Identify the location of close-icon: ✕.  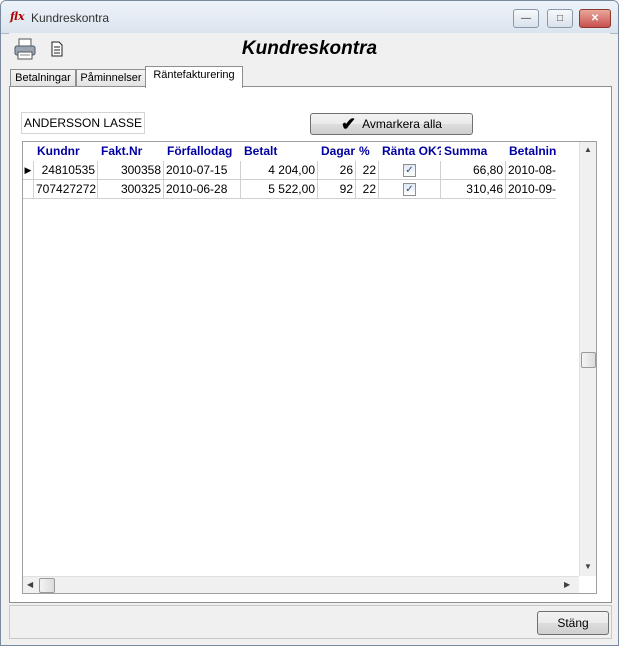
(595, 18).